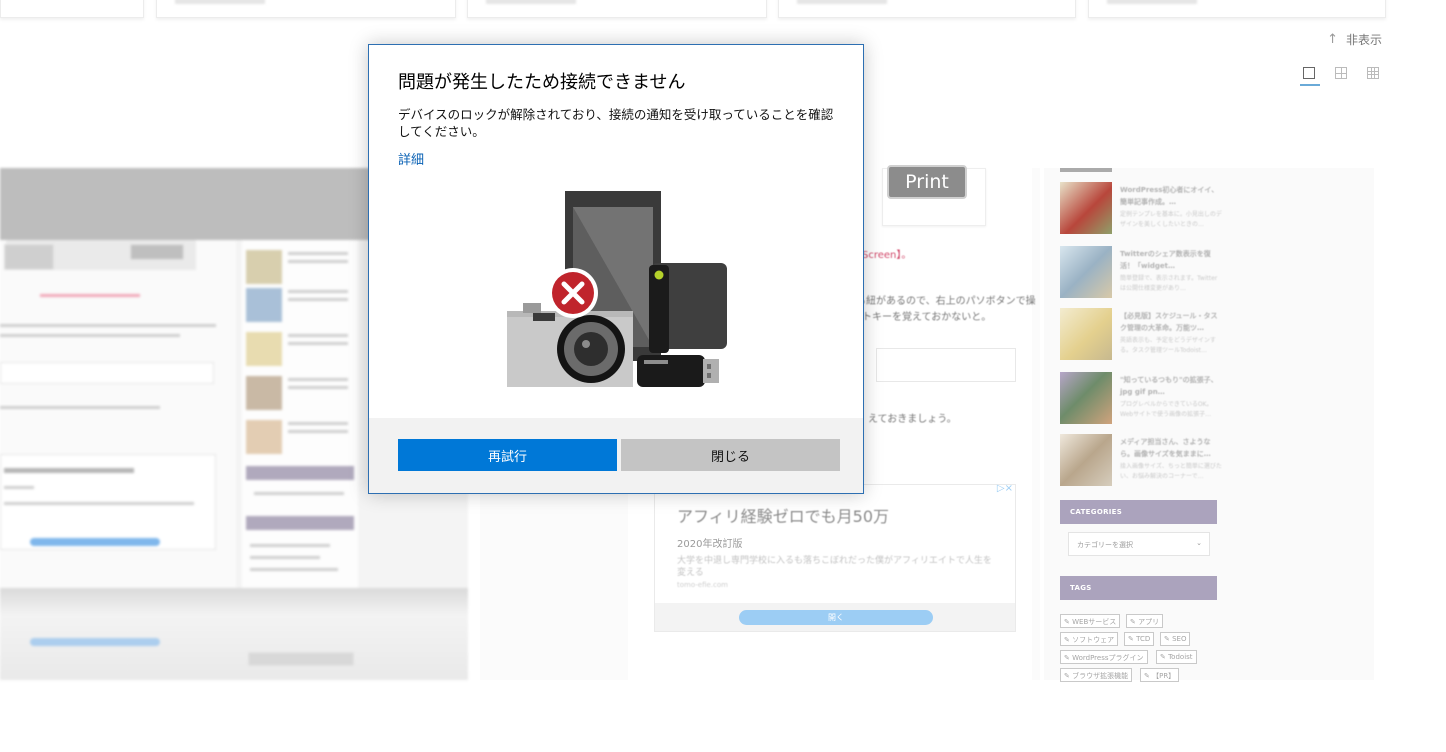 This screenshot has height=752, width=1446. I want to click on tag-label: SEO, so click(1179, 639).